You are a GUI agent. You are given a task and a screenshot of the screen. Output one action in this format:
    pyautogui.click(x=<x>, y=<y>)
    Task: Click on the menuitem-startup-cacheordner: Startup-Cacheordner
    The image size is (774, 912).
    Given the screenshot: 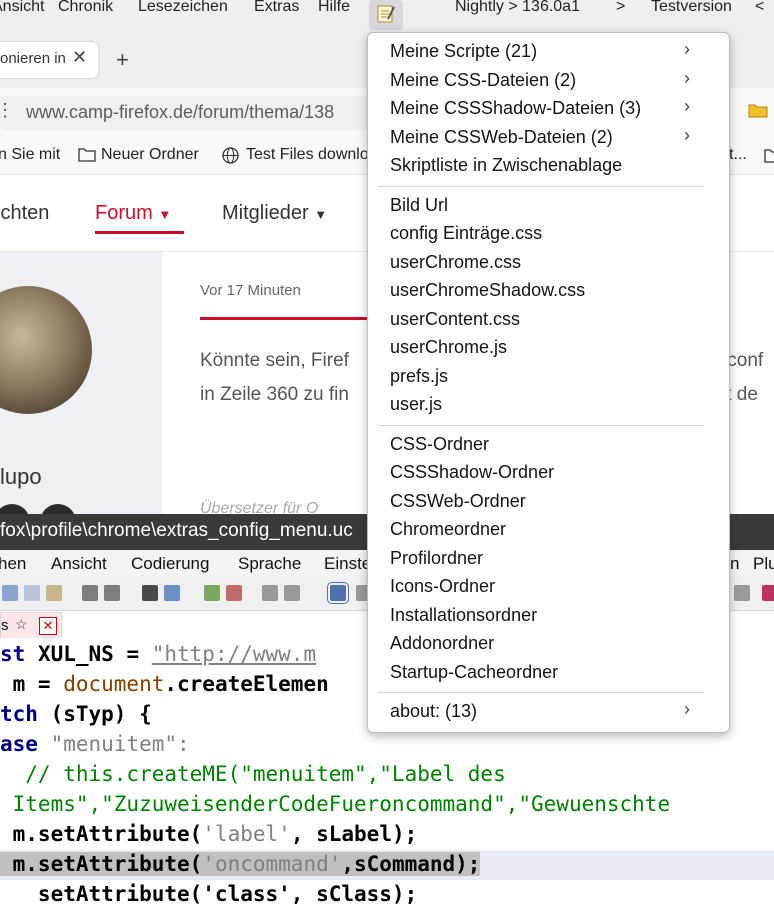 What is the action you would take?
    pyautogui.click(x=474, y=672)
    